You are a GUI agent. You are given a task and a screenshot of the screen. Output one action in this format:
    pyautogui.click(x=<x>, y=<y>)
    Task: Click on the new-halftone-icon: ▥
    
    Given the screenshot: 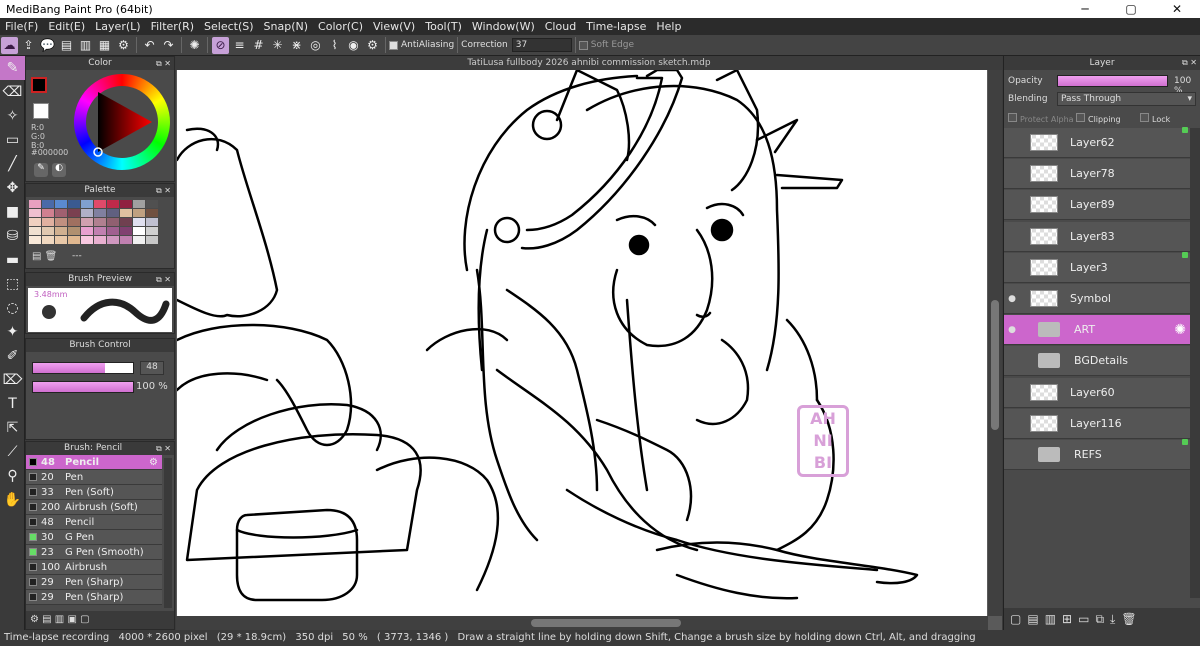 What is the action you would take?
    pyautogui.click(x=1053, y=619)
    